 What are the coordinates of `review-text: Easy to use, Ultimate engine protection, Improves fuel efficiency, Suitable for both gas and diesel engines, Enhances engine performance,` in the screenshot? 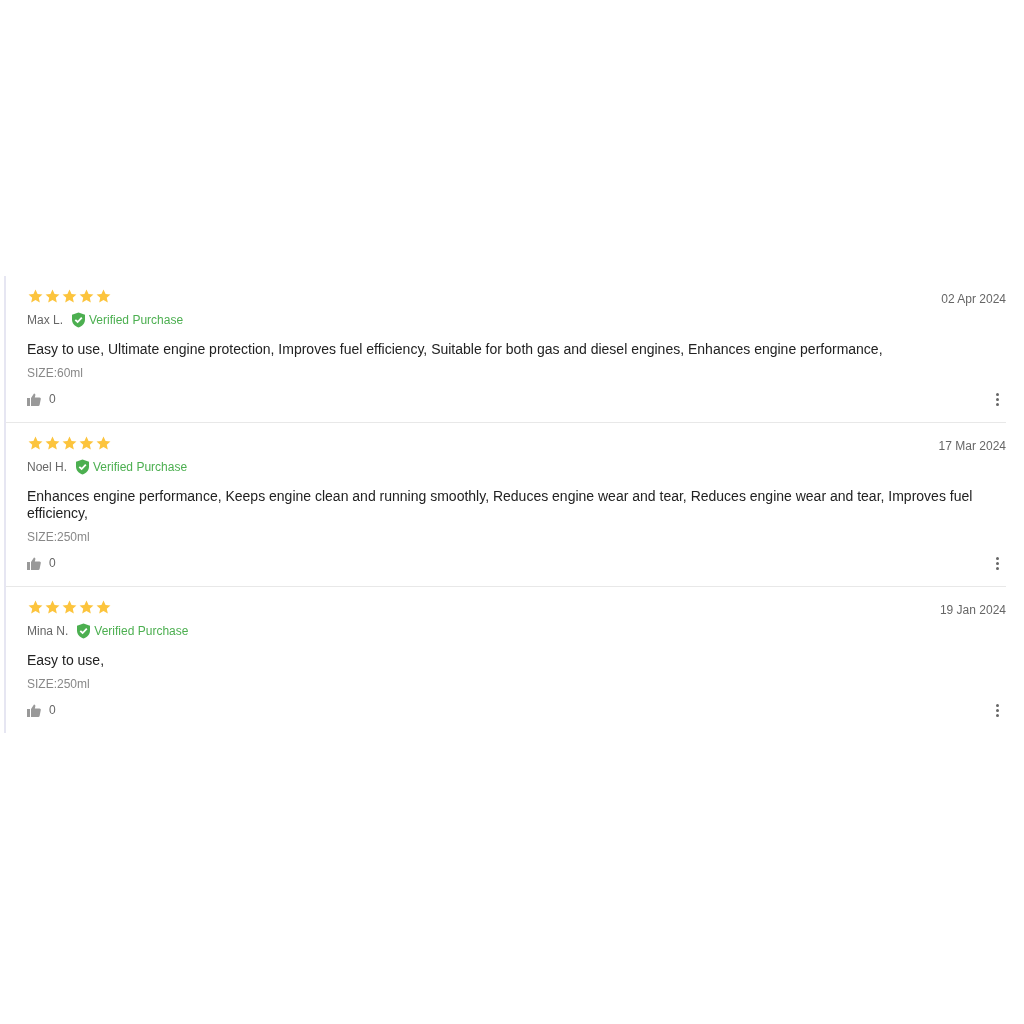 It's located at (455, 349).